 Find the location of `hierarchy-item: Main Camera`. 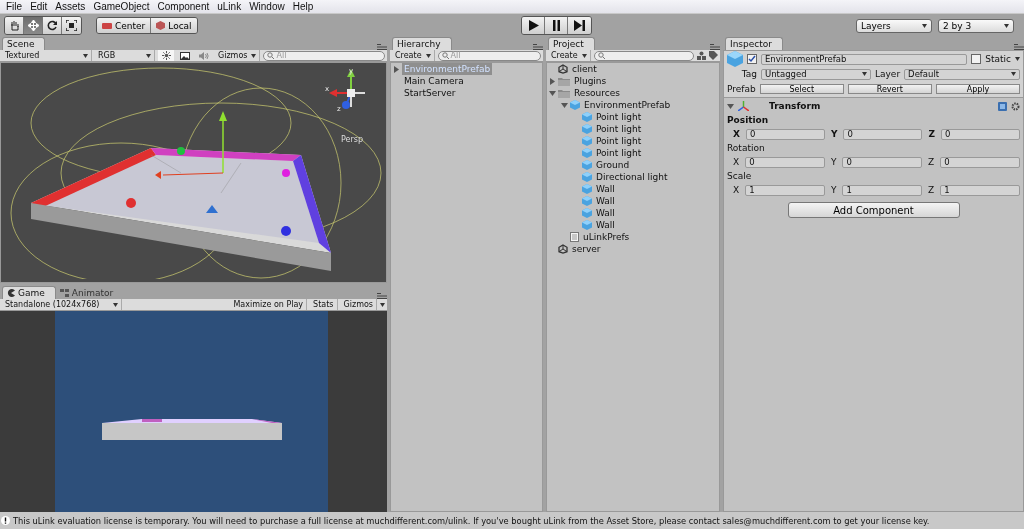

hierarchy-item: Main Camera is located at coordinates (434, 81).